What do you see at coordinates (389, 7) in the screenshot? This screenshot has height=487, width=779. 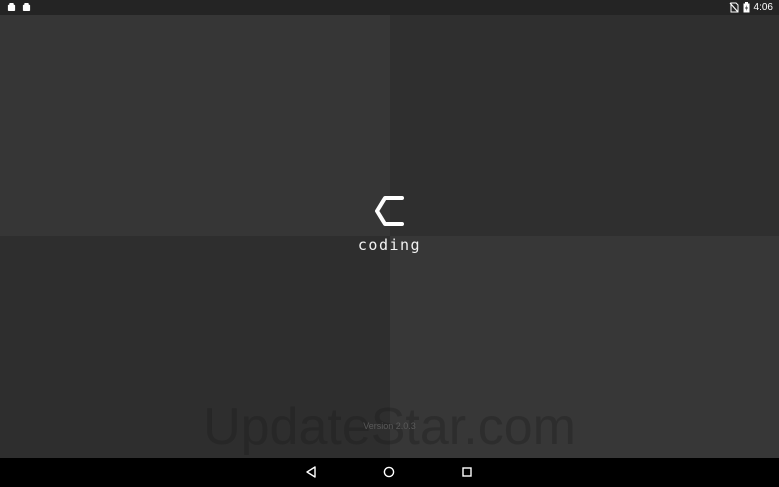 I see `status-bar: 4:06` at bounding box center [389, 7].